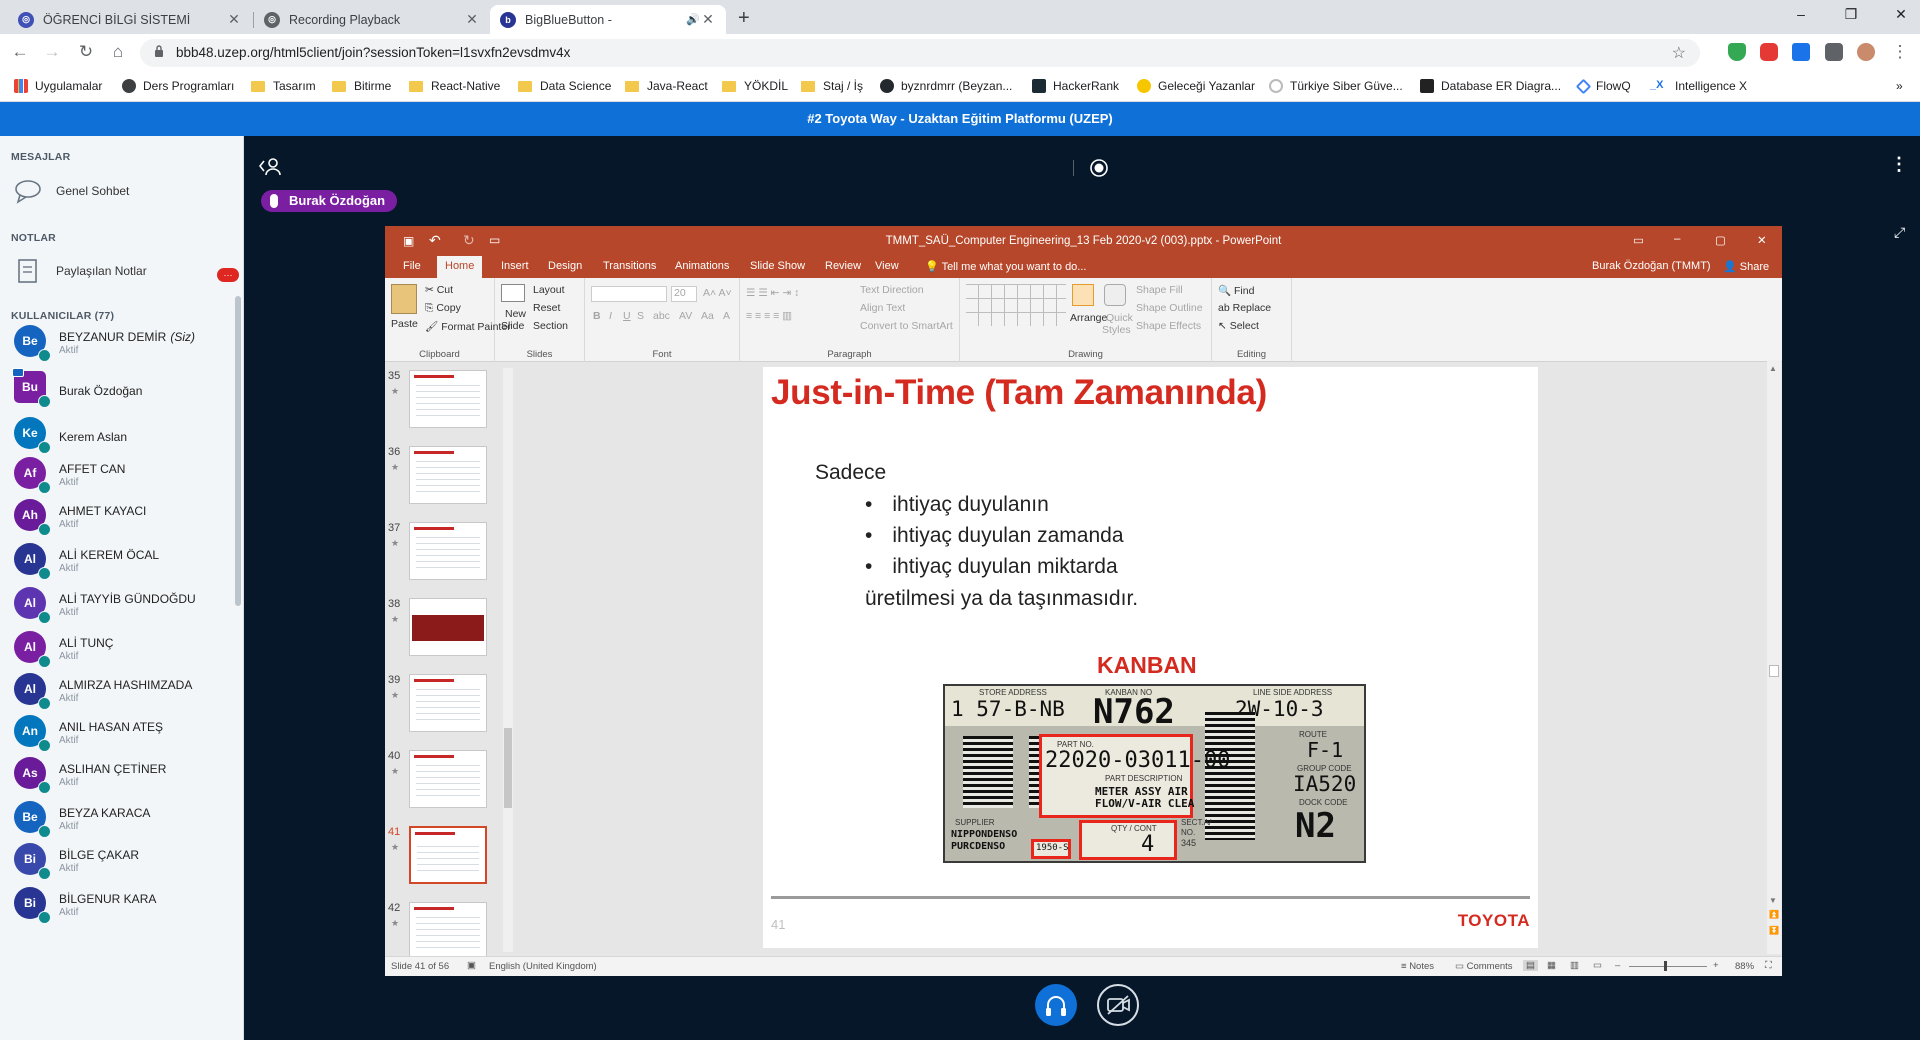 The height and width of the screenshot is (1040, 1920). Describe the element at coordinates (693, 19) in the screenshot. I see `speaker-icon: 🔊` at that location.